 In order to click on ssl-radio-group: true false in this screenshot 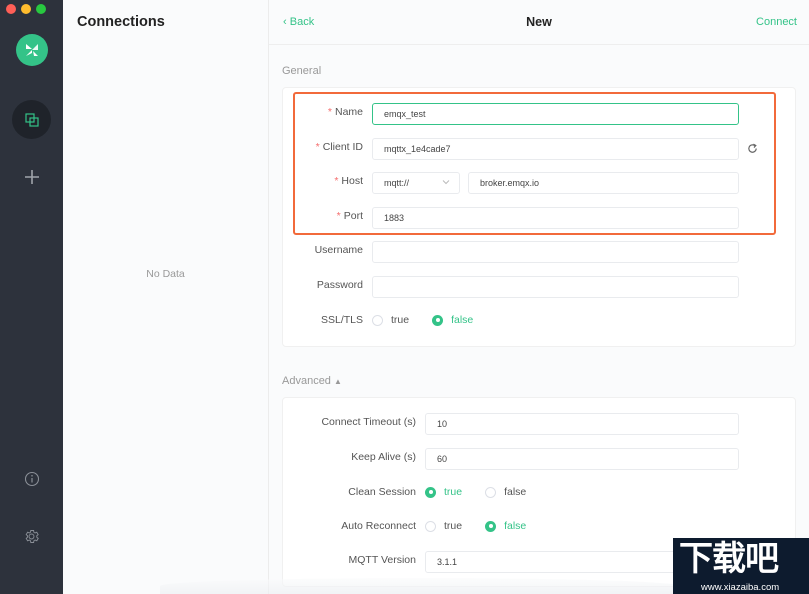, I will do `click(434, 320)`.